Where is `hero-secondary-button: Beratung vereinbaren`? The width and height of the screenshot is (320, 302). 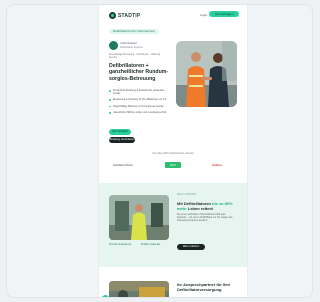
hero-secondary-button: Beratung vereinbaren is located at coordinates (122, 140).